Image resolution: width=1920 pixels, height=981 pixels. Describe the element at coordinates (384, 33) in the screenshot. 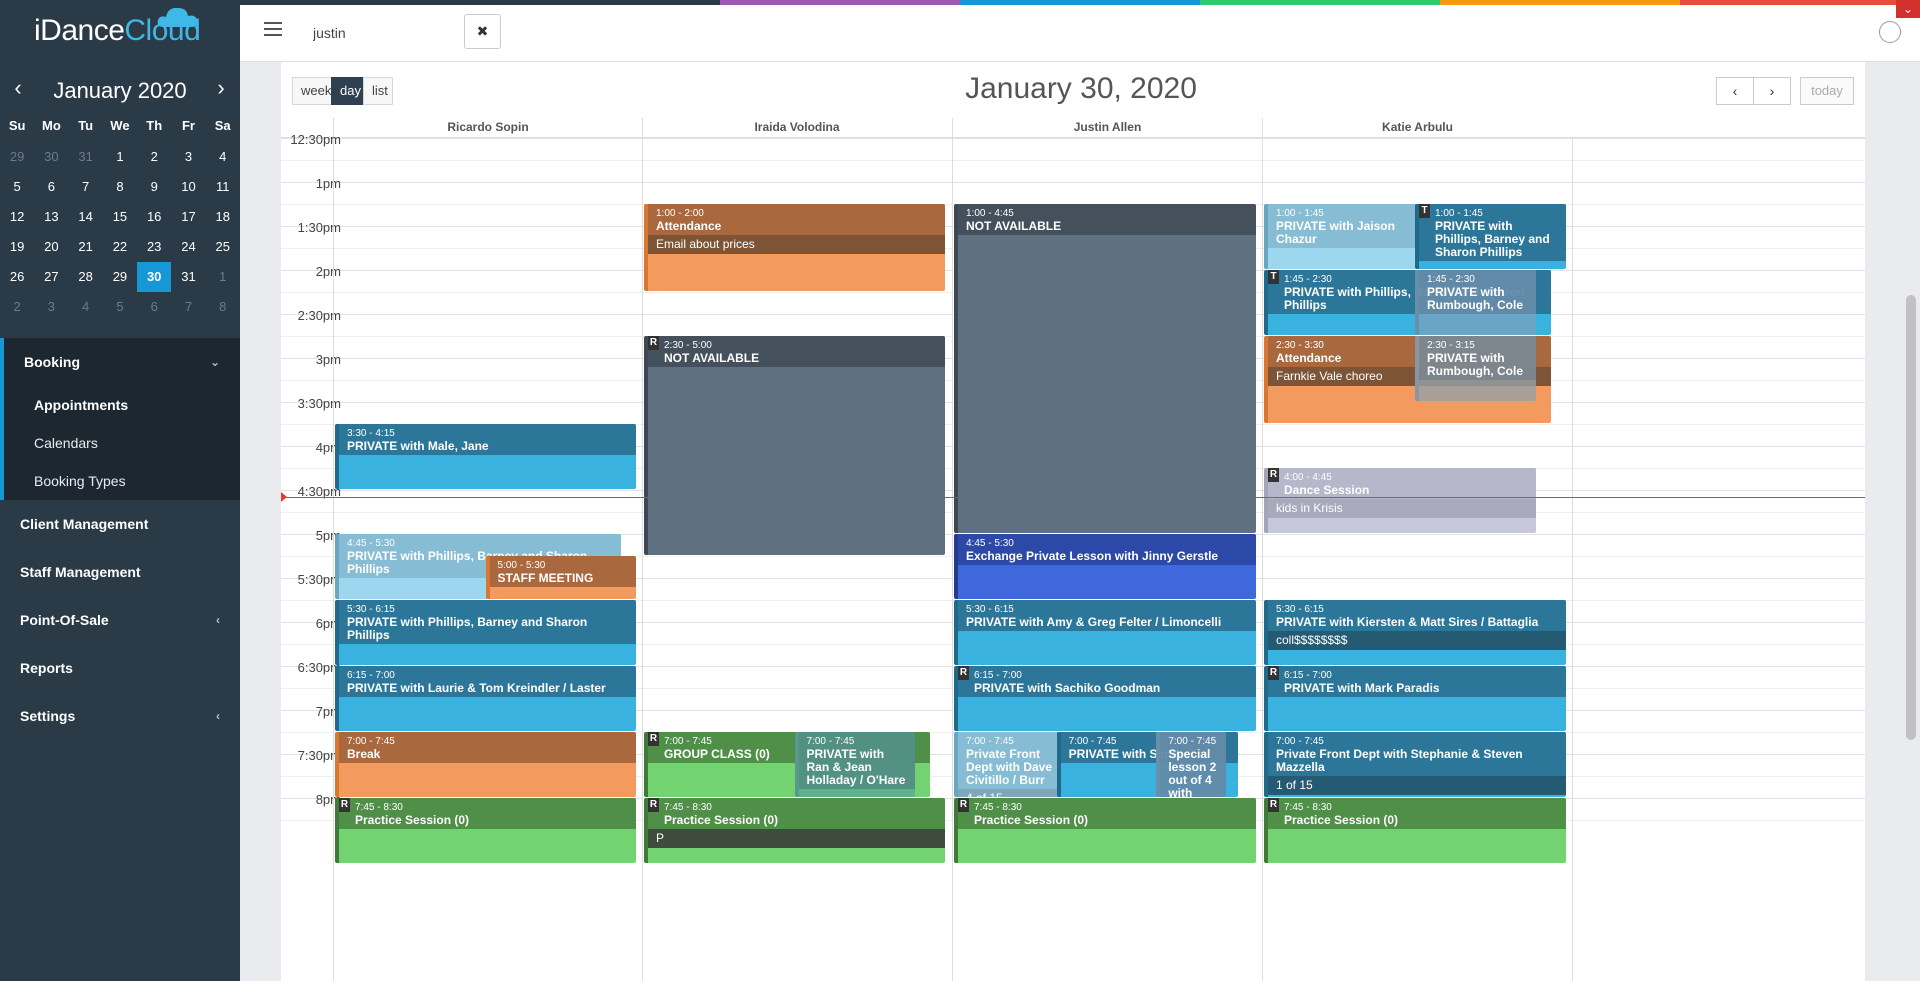

I see `client-search-input` at that location.